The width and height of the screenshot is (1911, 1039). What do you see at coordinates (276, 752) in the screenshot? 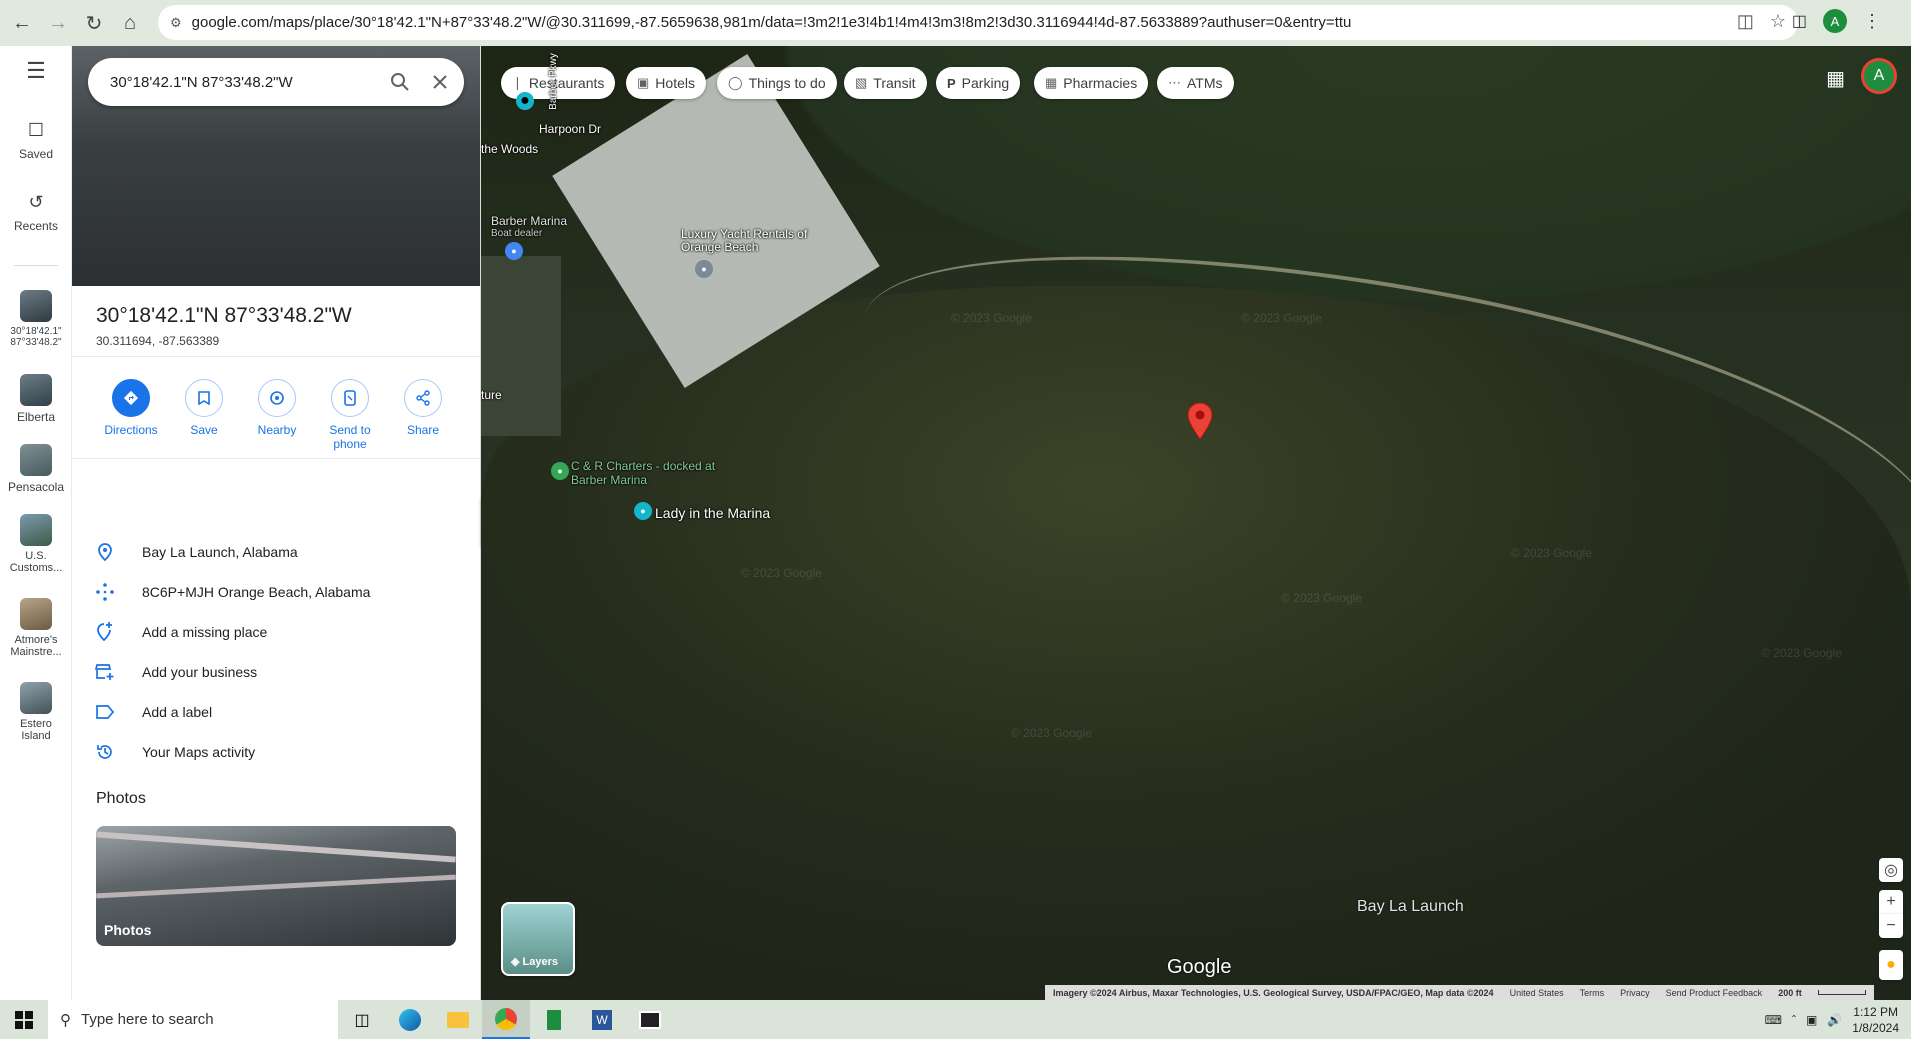
I see `maps-activity-row: Your Maps activity` at bounding box center [276, 752].